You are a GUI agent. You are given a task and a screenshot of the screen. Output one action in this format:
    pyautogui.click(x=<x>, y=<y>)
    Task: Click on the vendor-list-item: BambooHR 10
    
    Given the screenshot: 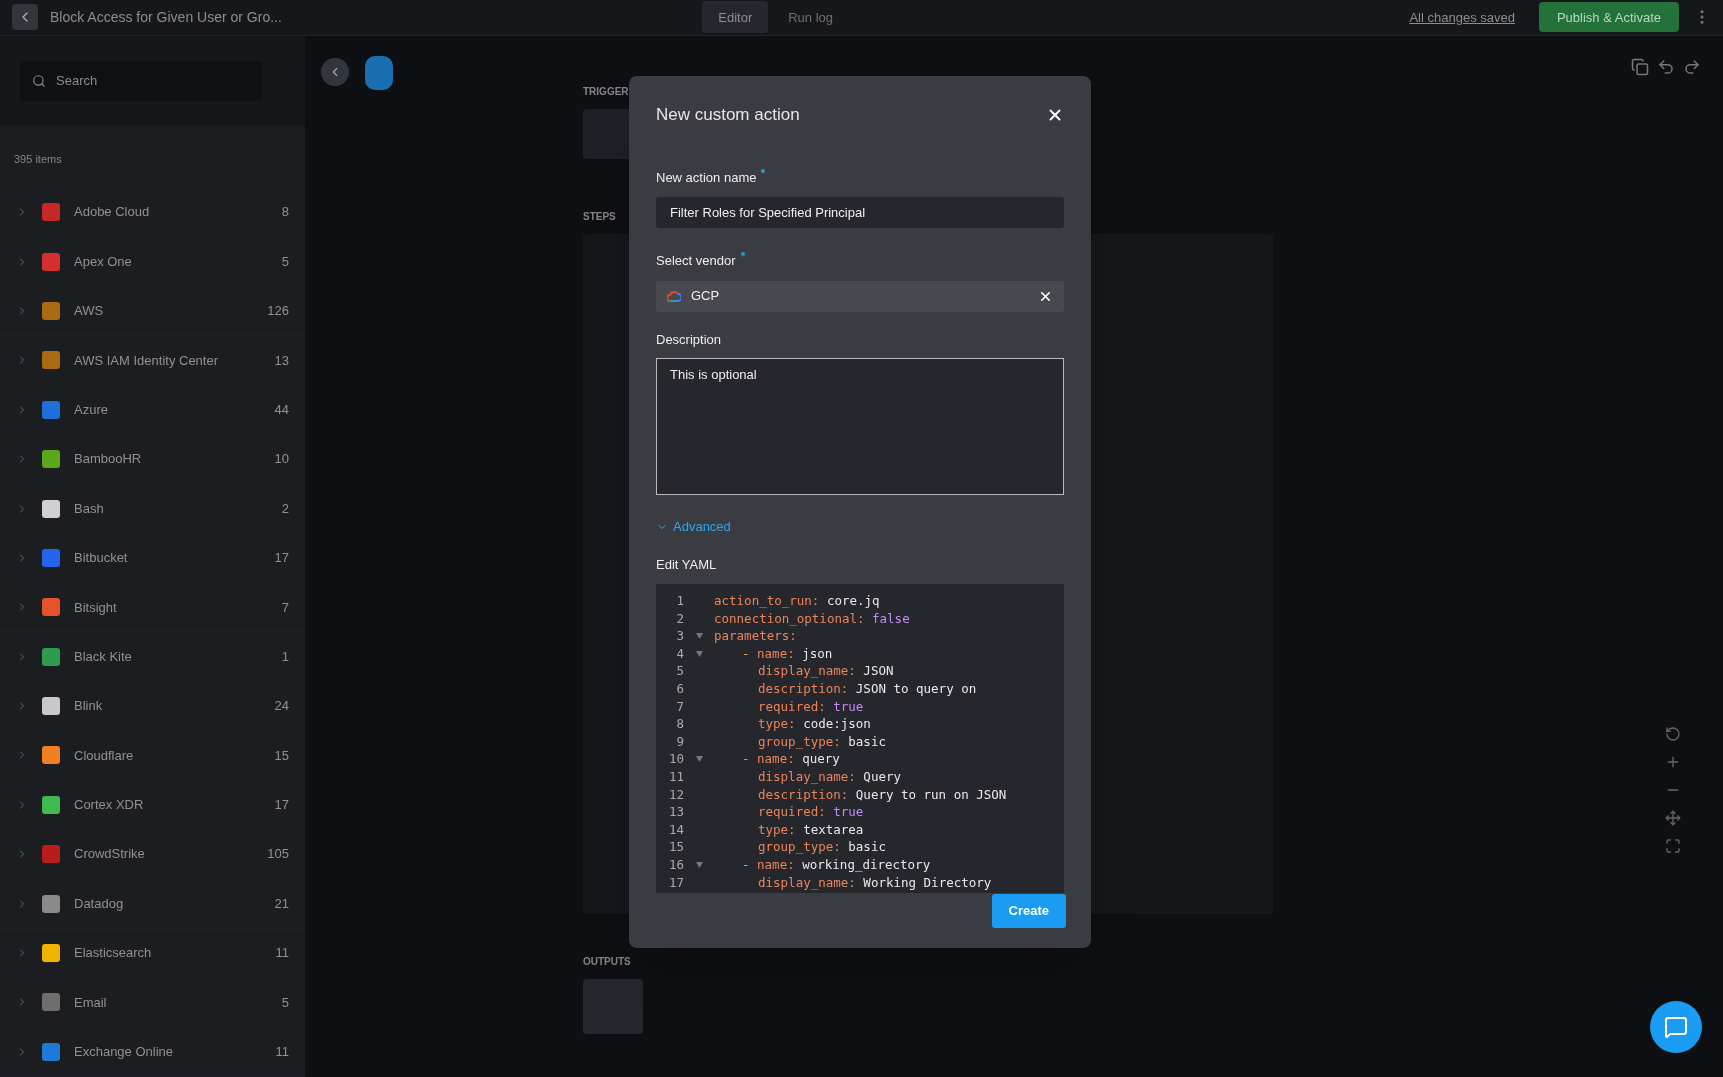 What is the action you would take?
    pyautogui.click(x=152, y=459)
    